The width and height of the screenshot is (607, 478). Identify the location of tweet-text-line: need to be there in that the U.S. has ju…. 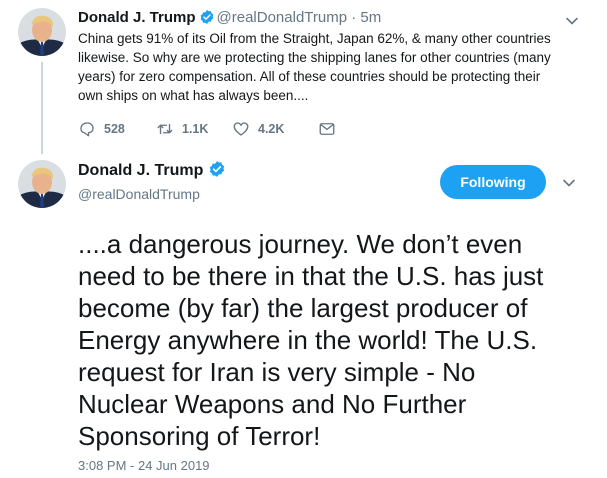
(311, 276).